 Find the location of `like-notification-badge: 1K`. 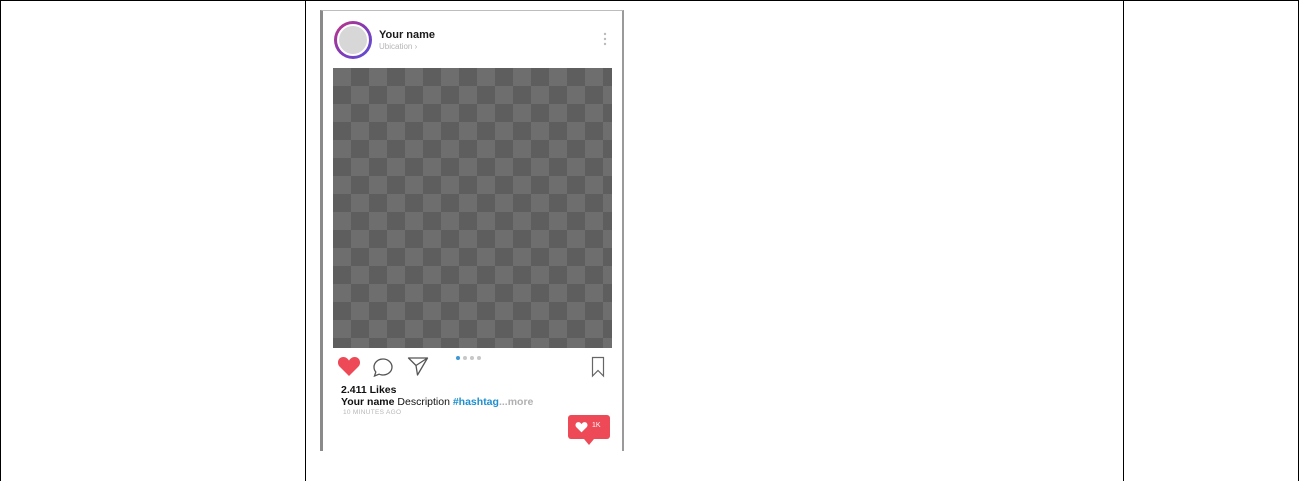

like-notification-badge: 1K is located at coordinates (589, 430).